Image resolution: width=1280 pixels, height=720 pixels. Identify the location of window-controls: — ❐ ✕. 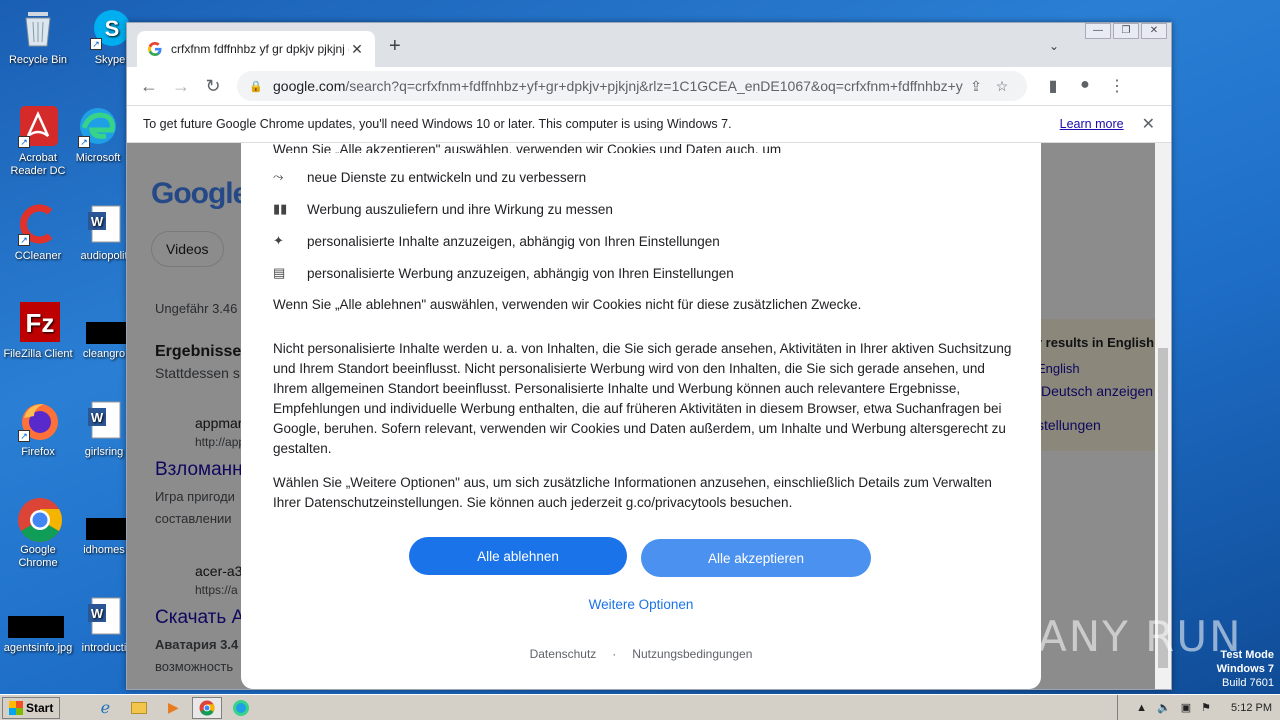
(1125, 31).